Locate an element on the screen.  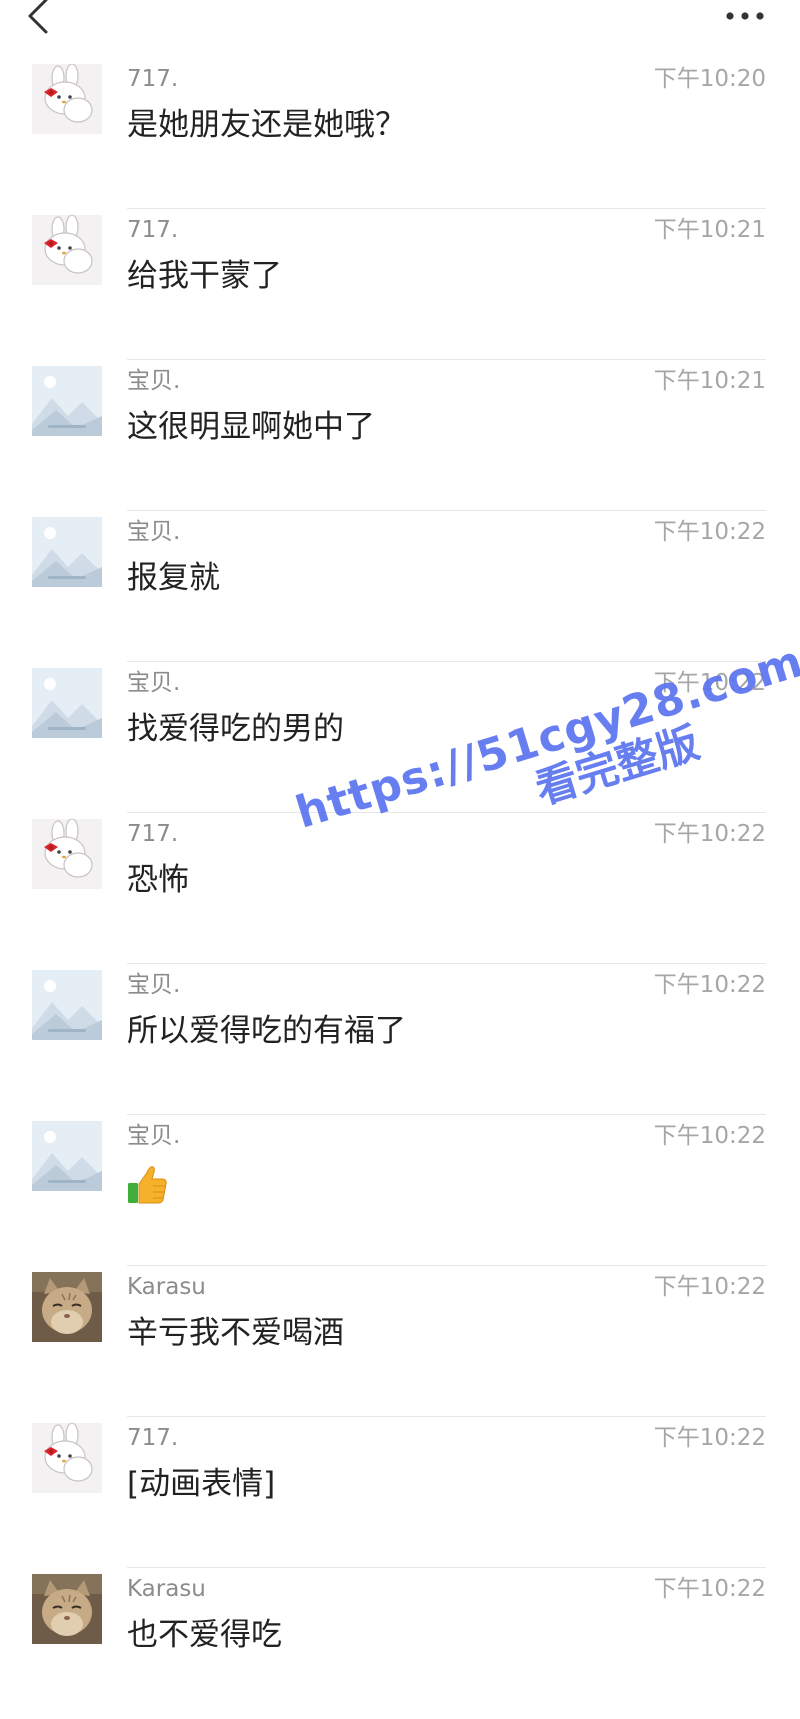
message-item: 717. 下午10:22 恐怖 is located at coordinates (400, 888).